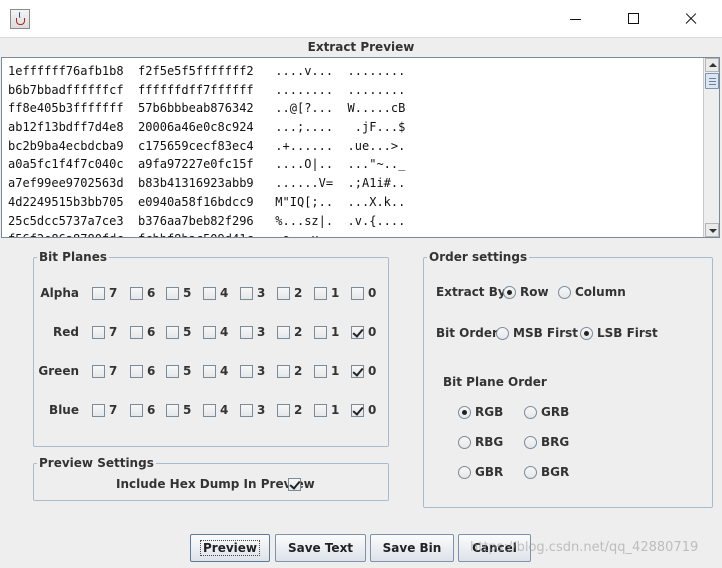  What do you see at coordinates (464, 442) in the screenshot?
I see `bit-plane-order-rbg-radio` at bounding box center [464, 442].